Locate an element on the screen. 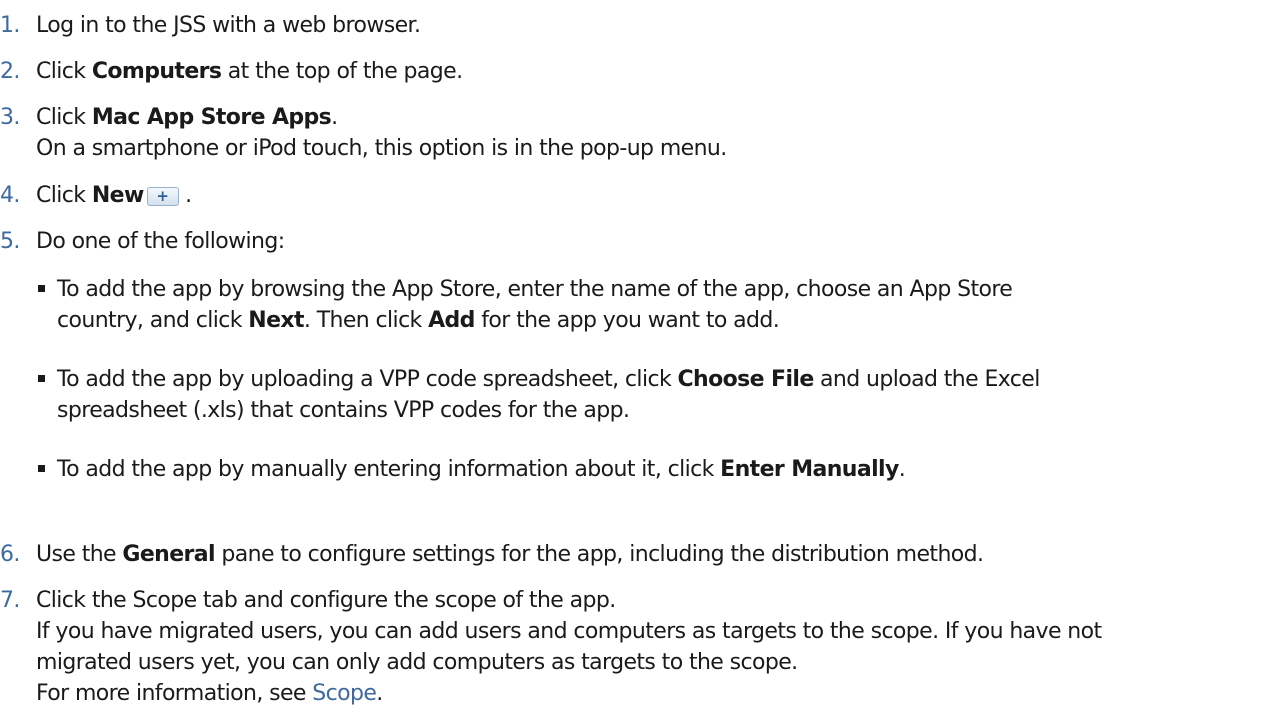  step-number: 3. is located at coordinates (10, 117).